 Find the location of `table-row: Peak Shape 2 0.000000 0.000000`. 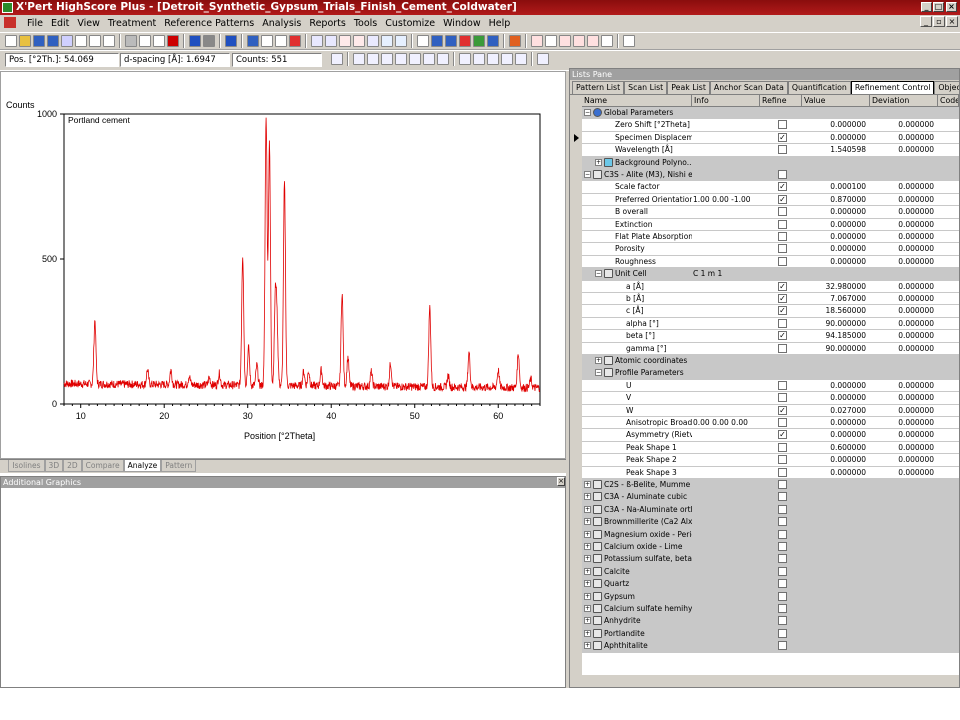

table-row: Peak Shape 2 0.000000 0.000000 is located at coordinates (770, 460).